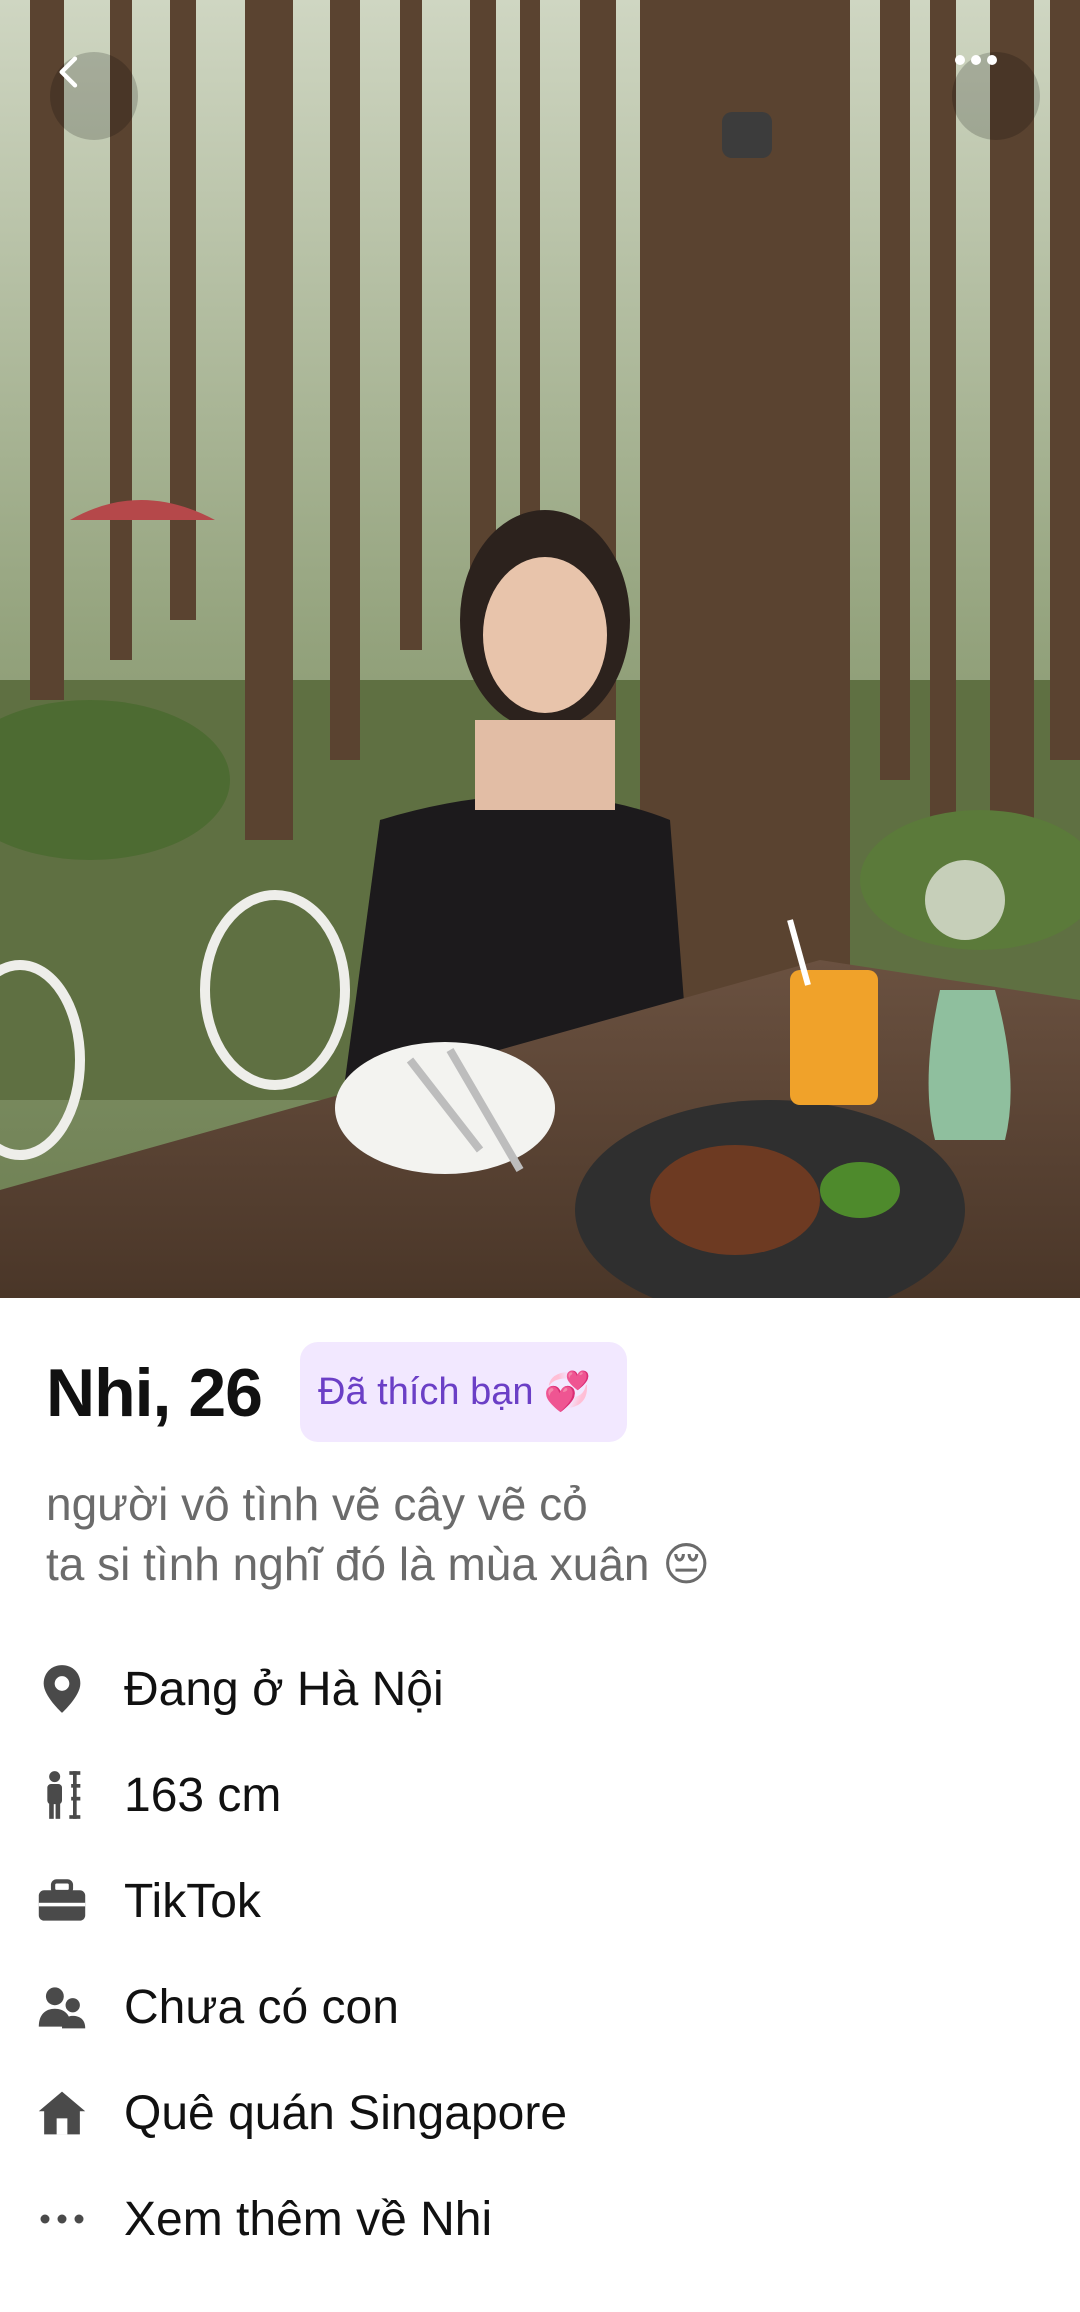 The height and width of the screenshot is (2312, 1080). I want to click on people-icon, so click(62, 2007).